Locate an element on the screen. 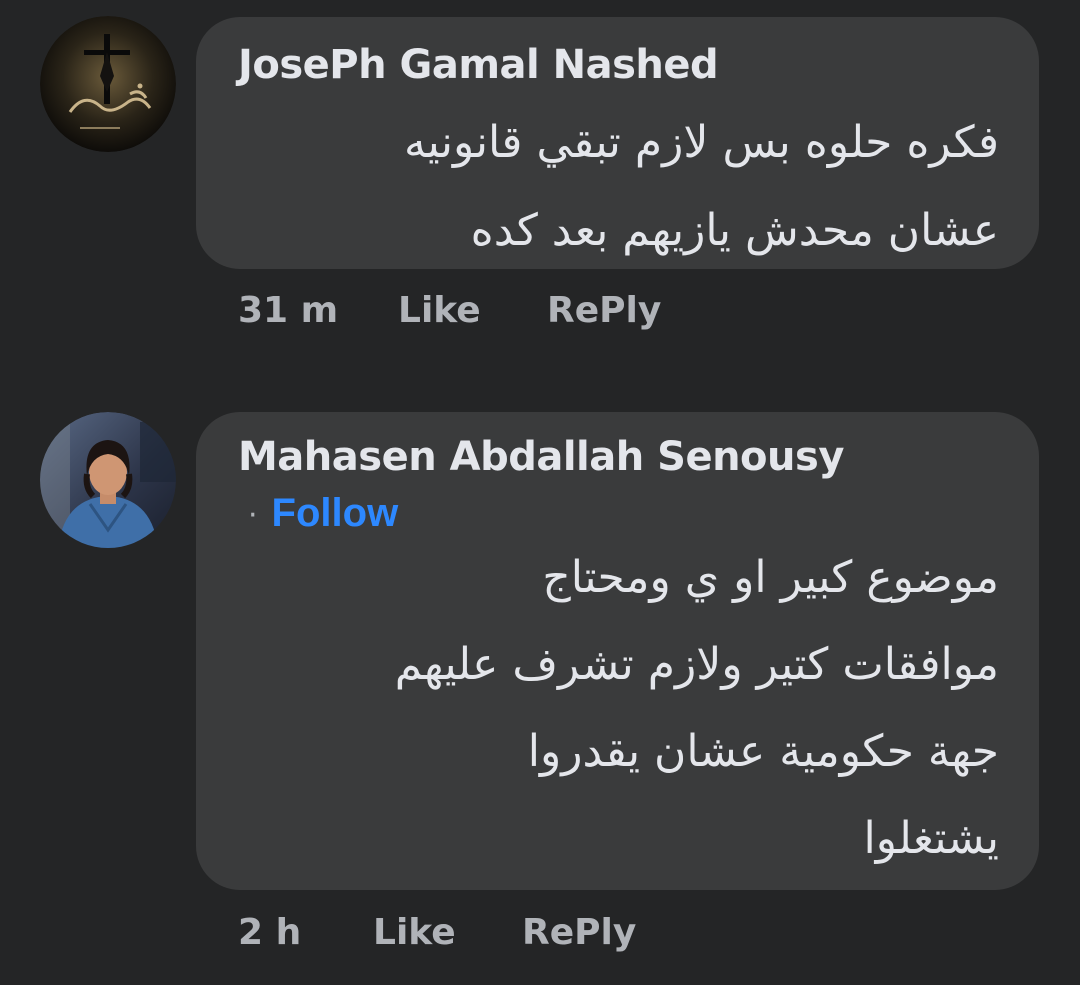  comment-text-line: جهة حكومية عشان يقدروا is located at coordinates (763, 751).